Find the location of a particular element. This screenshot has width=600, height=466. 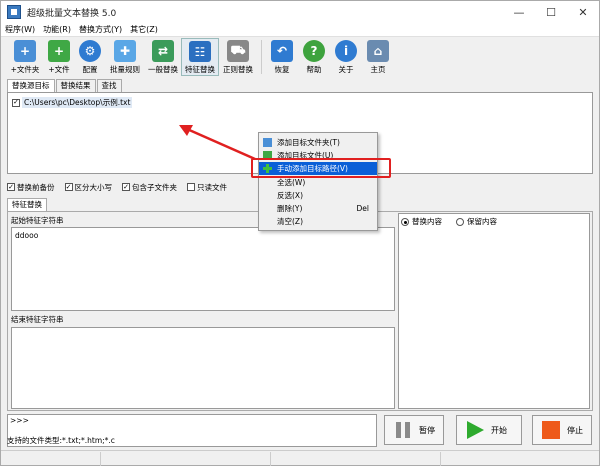

file-path: C:\Users\pc\Desktop\示例.txt is located at coordinates (77, 102).